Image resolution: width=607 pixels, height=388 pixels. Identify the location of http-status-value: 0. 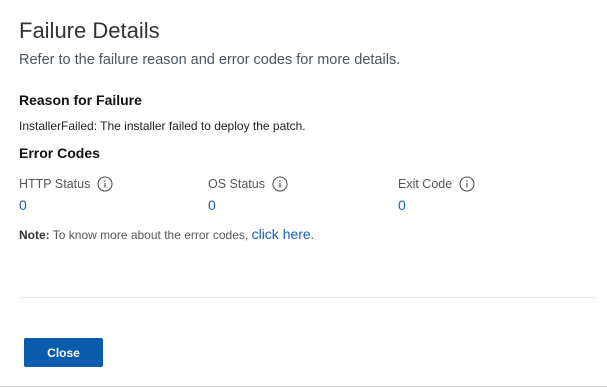
(23, 205).